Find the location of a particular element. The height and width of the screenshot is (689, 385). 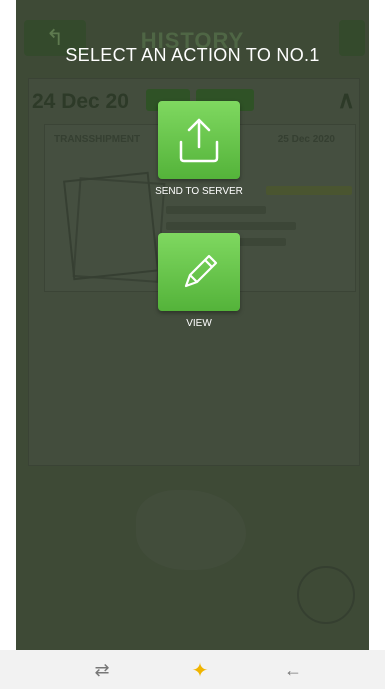

group-date: 24 Dec 20 is located at coordinates (80, 101).